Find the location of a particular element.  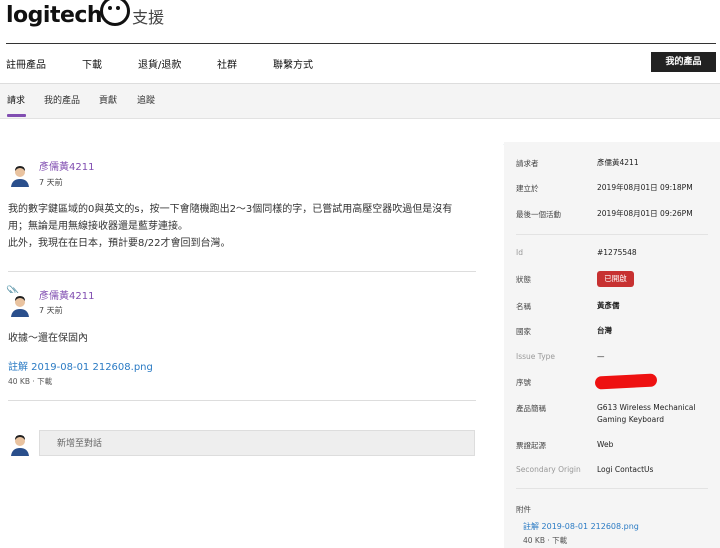

comment-line: 用；無論是用無線接收器還是藍芽連接。 is located at coordinates (98, 226).